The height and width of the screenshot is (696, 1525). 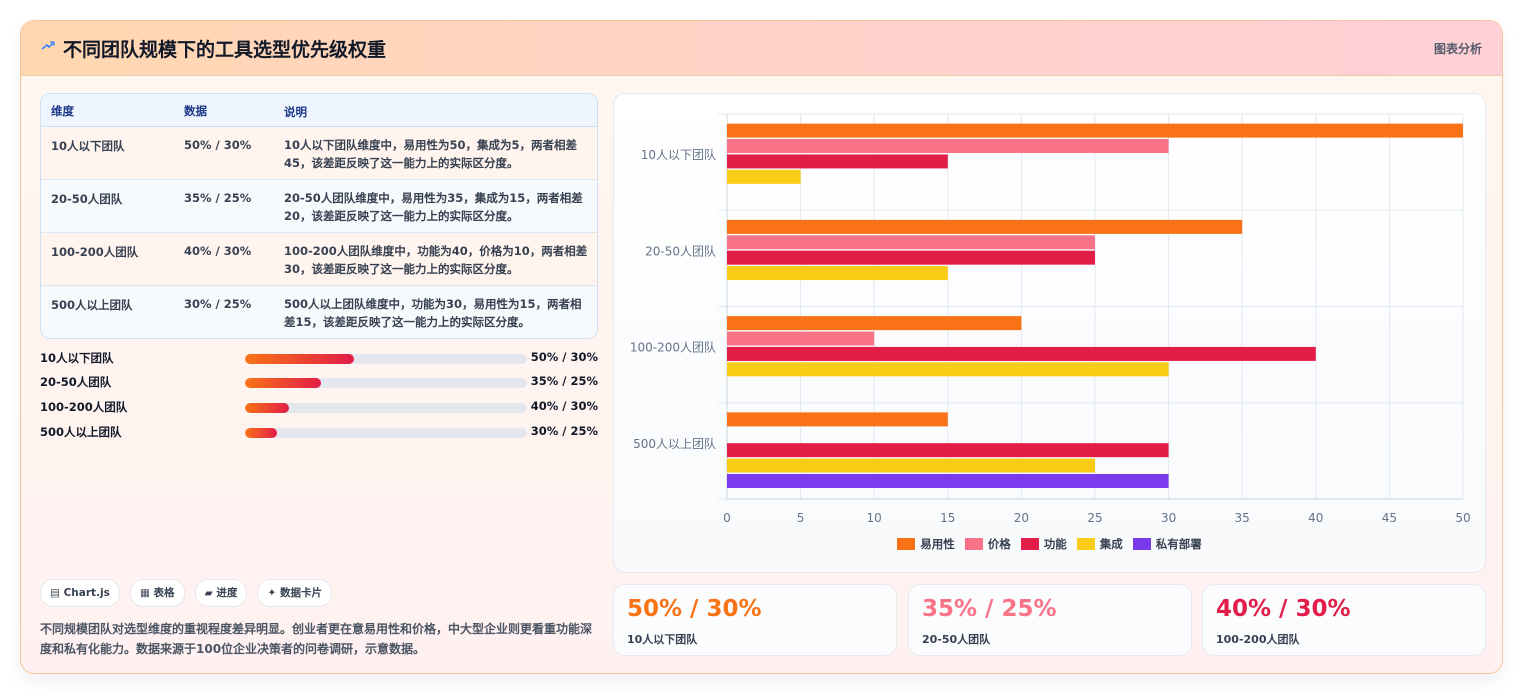 What do you see at coordinates (95, 252) in the screenshot?
I see `row-dimension: 100-200人团队` at bounding box center [95, 252].